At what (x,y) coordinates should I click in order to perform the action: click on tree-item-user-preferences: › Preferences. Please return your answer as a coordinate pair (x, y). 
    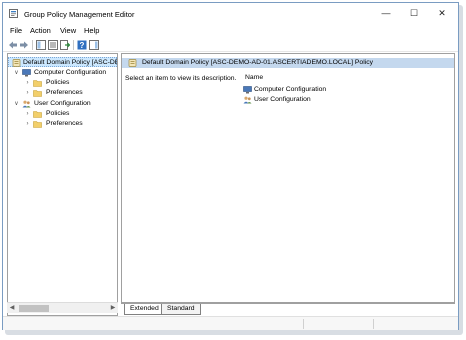
    Looking at the image, I should click on (62, 124).